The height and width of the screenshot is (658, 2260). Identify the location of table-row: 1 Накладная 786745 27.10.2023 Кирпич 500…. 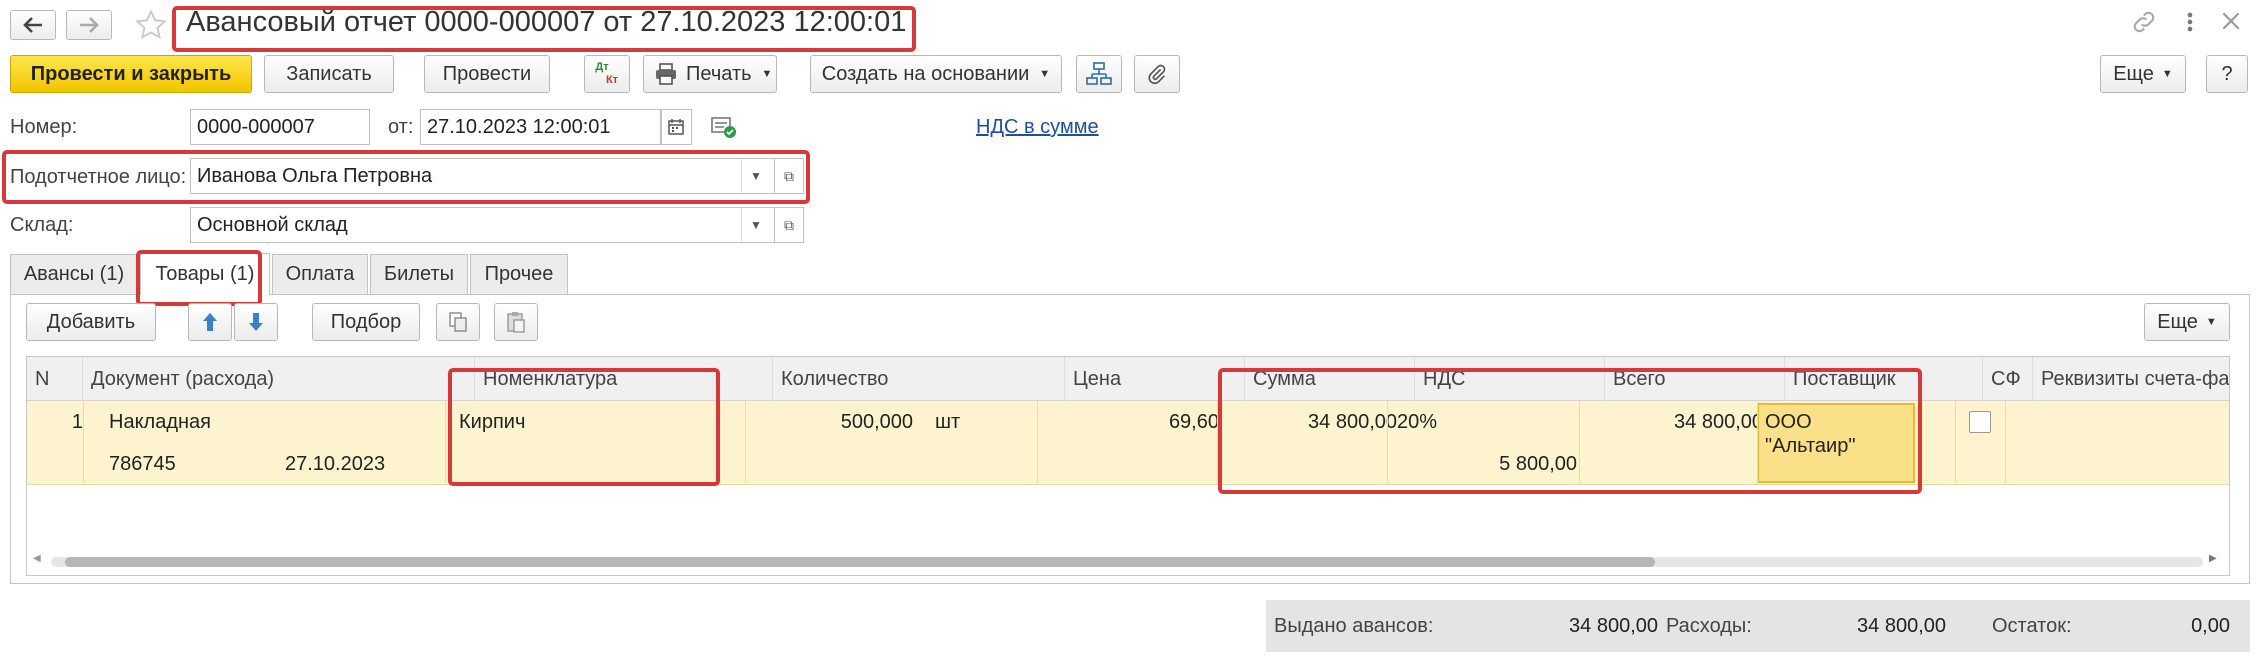
(1128, 443).